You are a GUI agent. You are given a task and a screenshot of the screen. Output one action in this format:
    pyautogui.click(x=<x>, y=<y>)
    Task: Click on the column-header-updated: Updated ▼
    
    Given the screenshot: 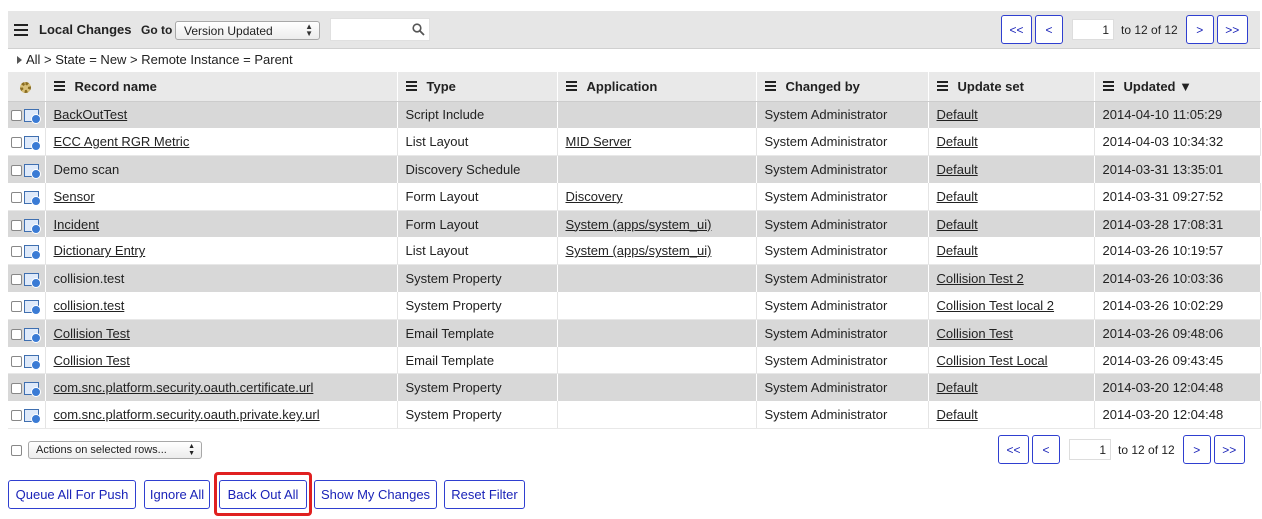 What is the action you would take?
    pyautogui.click(x=1177, y=87)
    